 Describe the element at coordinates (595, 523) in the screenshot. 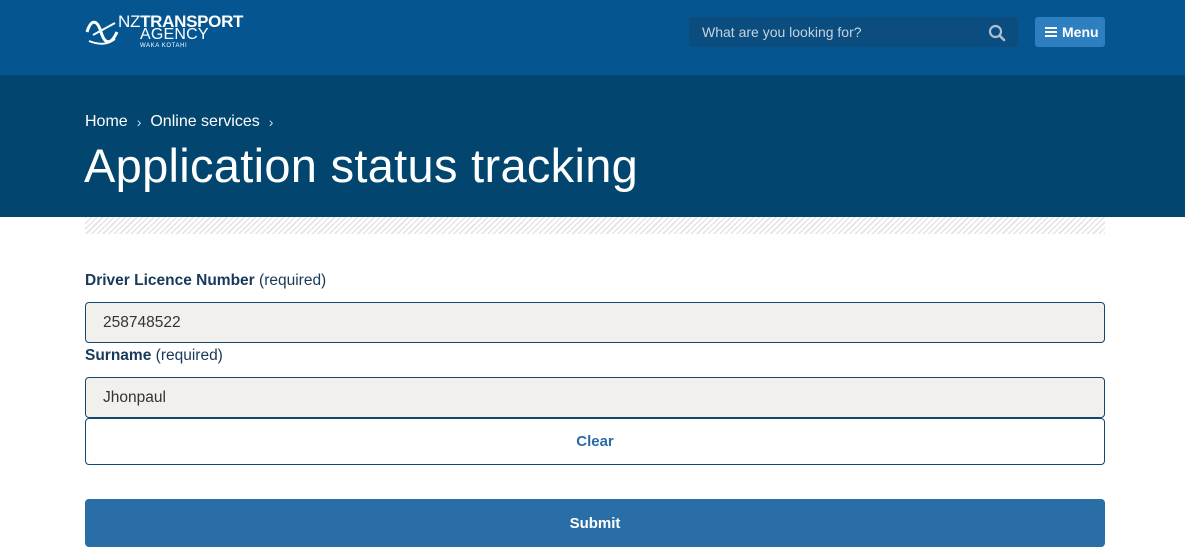

I see `submit-button: Submit` at that location.